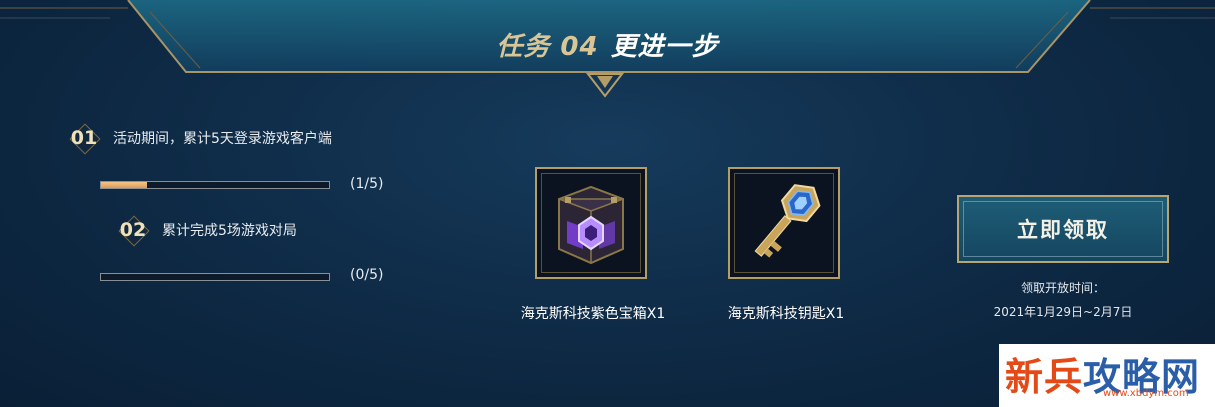 The image size is (1215, 407). I want to click on reward-item-chest, so click(594, 226).